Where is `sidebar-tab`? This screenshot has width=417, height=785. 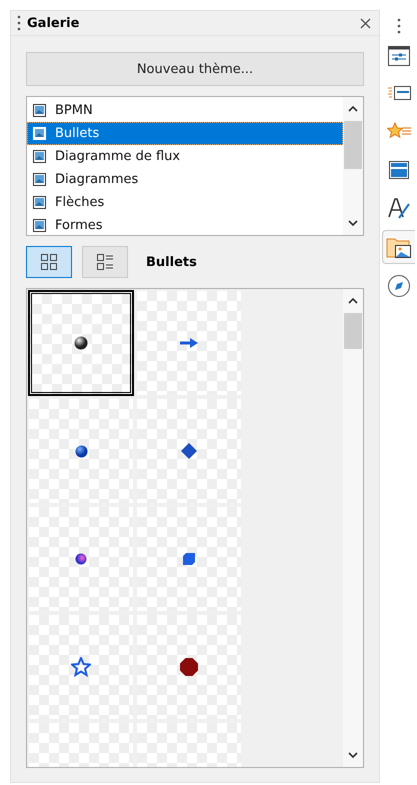 sidebar-tab is located at coordinates (398, 247).